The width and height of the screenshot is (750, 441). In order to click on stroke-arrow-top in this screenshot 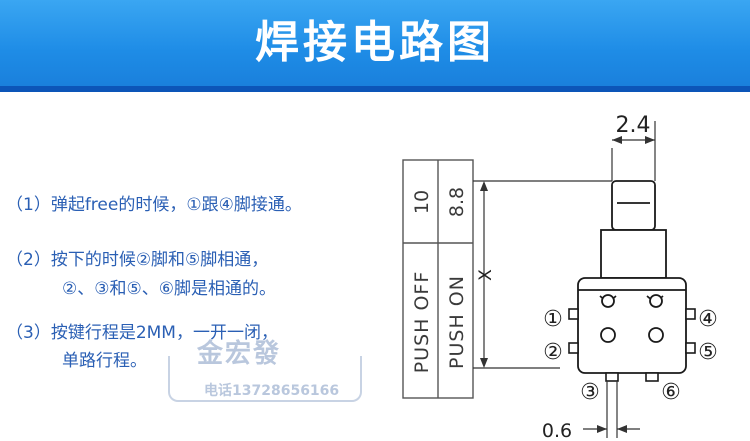, I will do `click(484, 186)`.